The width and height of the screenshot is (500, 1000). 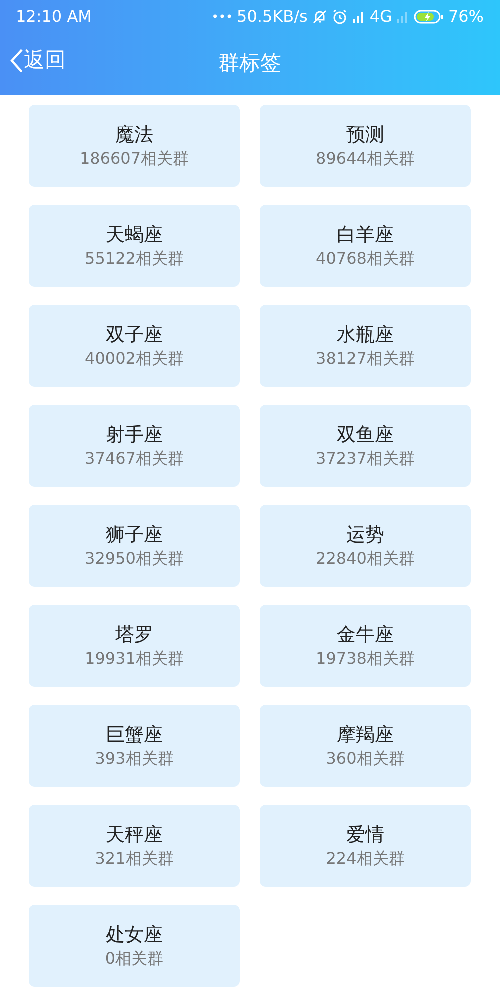 I want to click on tag-name: 白羊座, so click(x=365, y=235).